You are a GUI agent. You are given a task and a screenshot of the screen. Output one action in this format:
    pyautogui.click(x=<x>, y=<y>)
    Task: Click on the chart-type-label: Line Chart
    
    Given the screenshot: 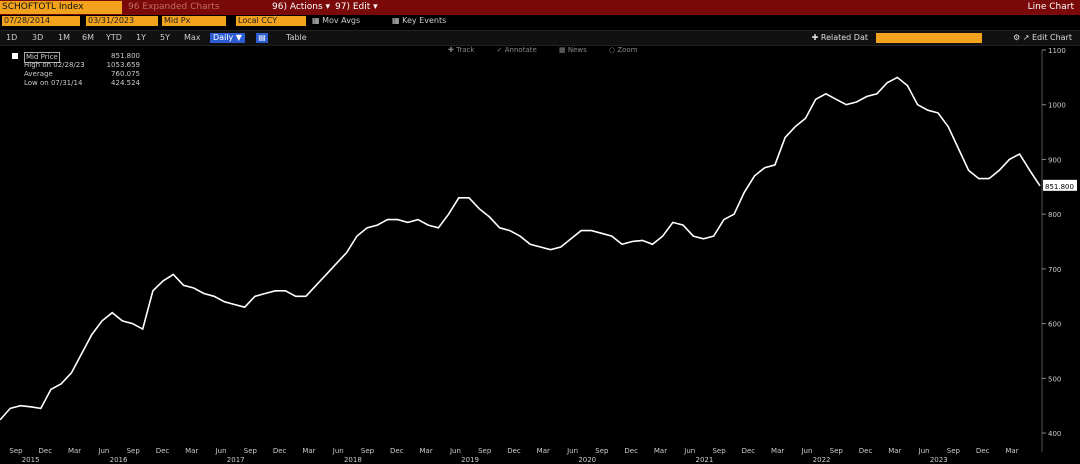 What is the action you would take?
    pyautogui.click(x=1050, y=7)
    